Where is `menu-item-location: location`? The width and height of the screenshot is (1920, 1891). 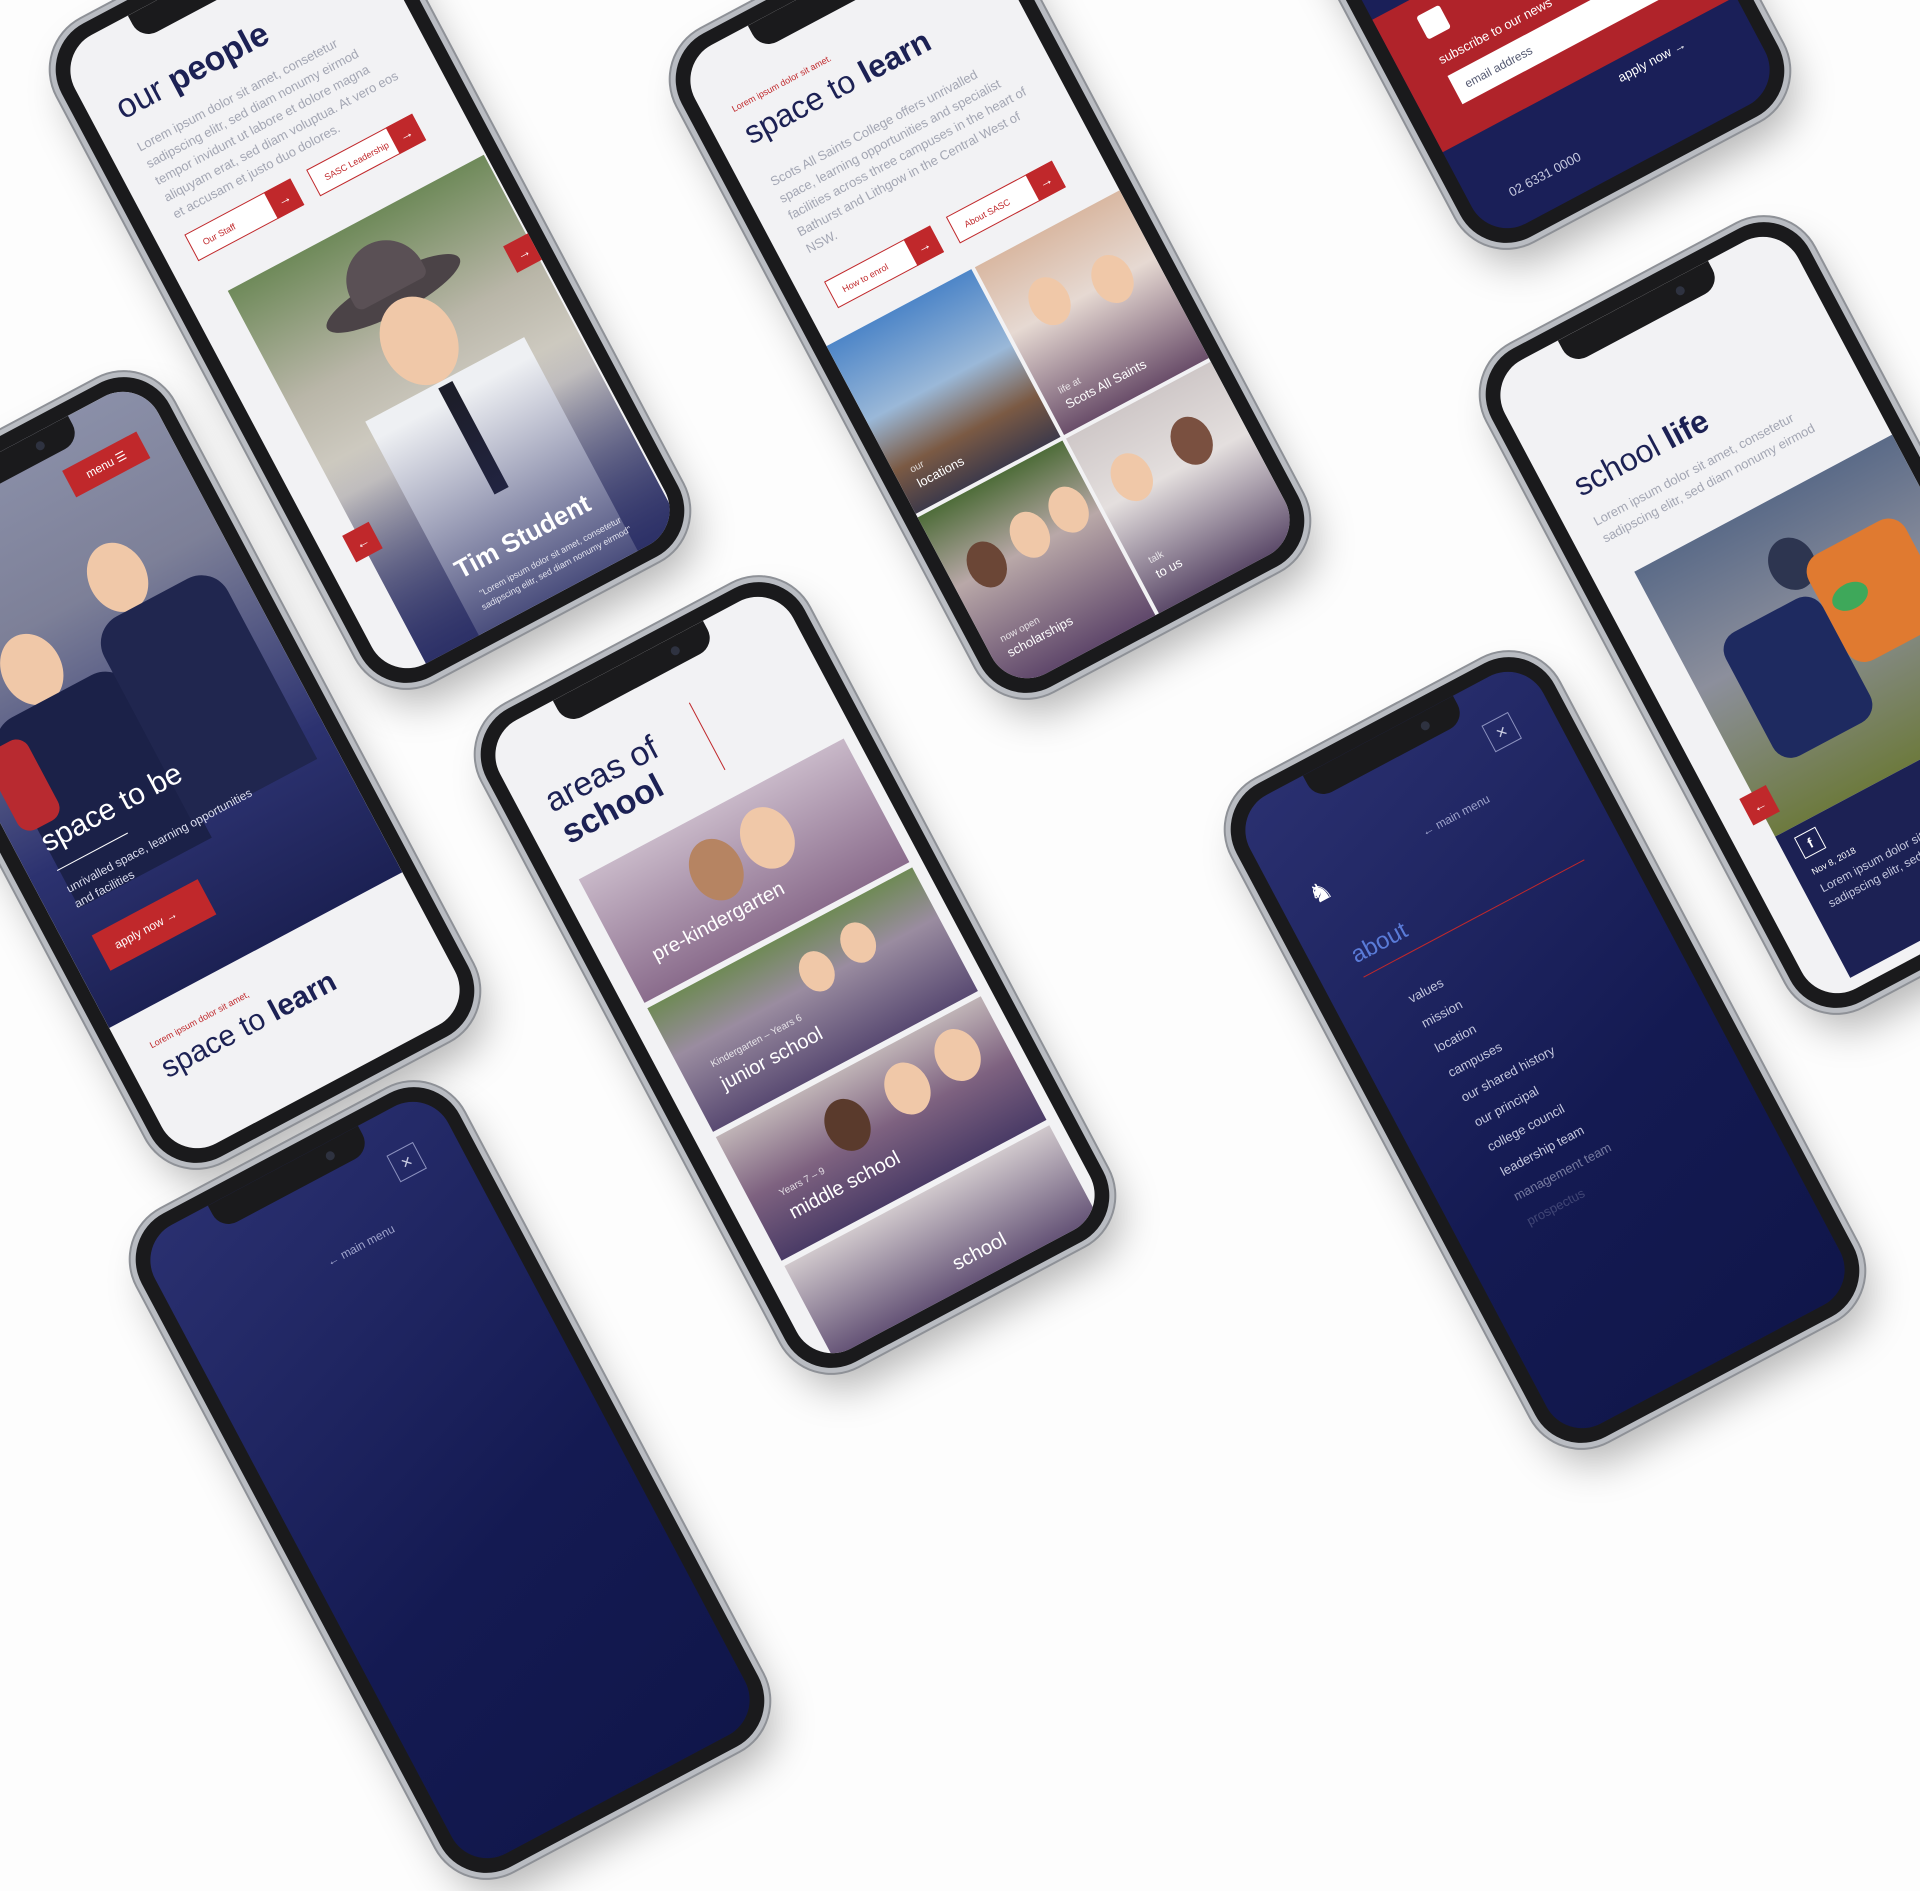
menu-item-location: location is located at coordinates (1455, 1038).